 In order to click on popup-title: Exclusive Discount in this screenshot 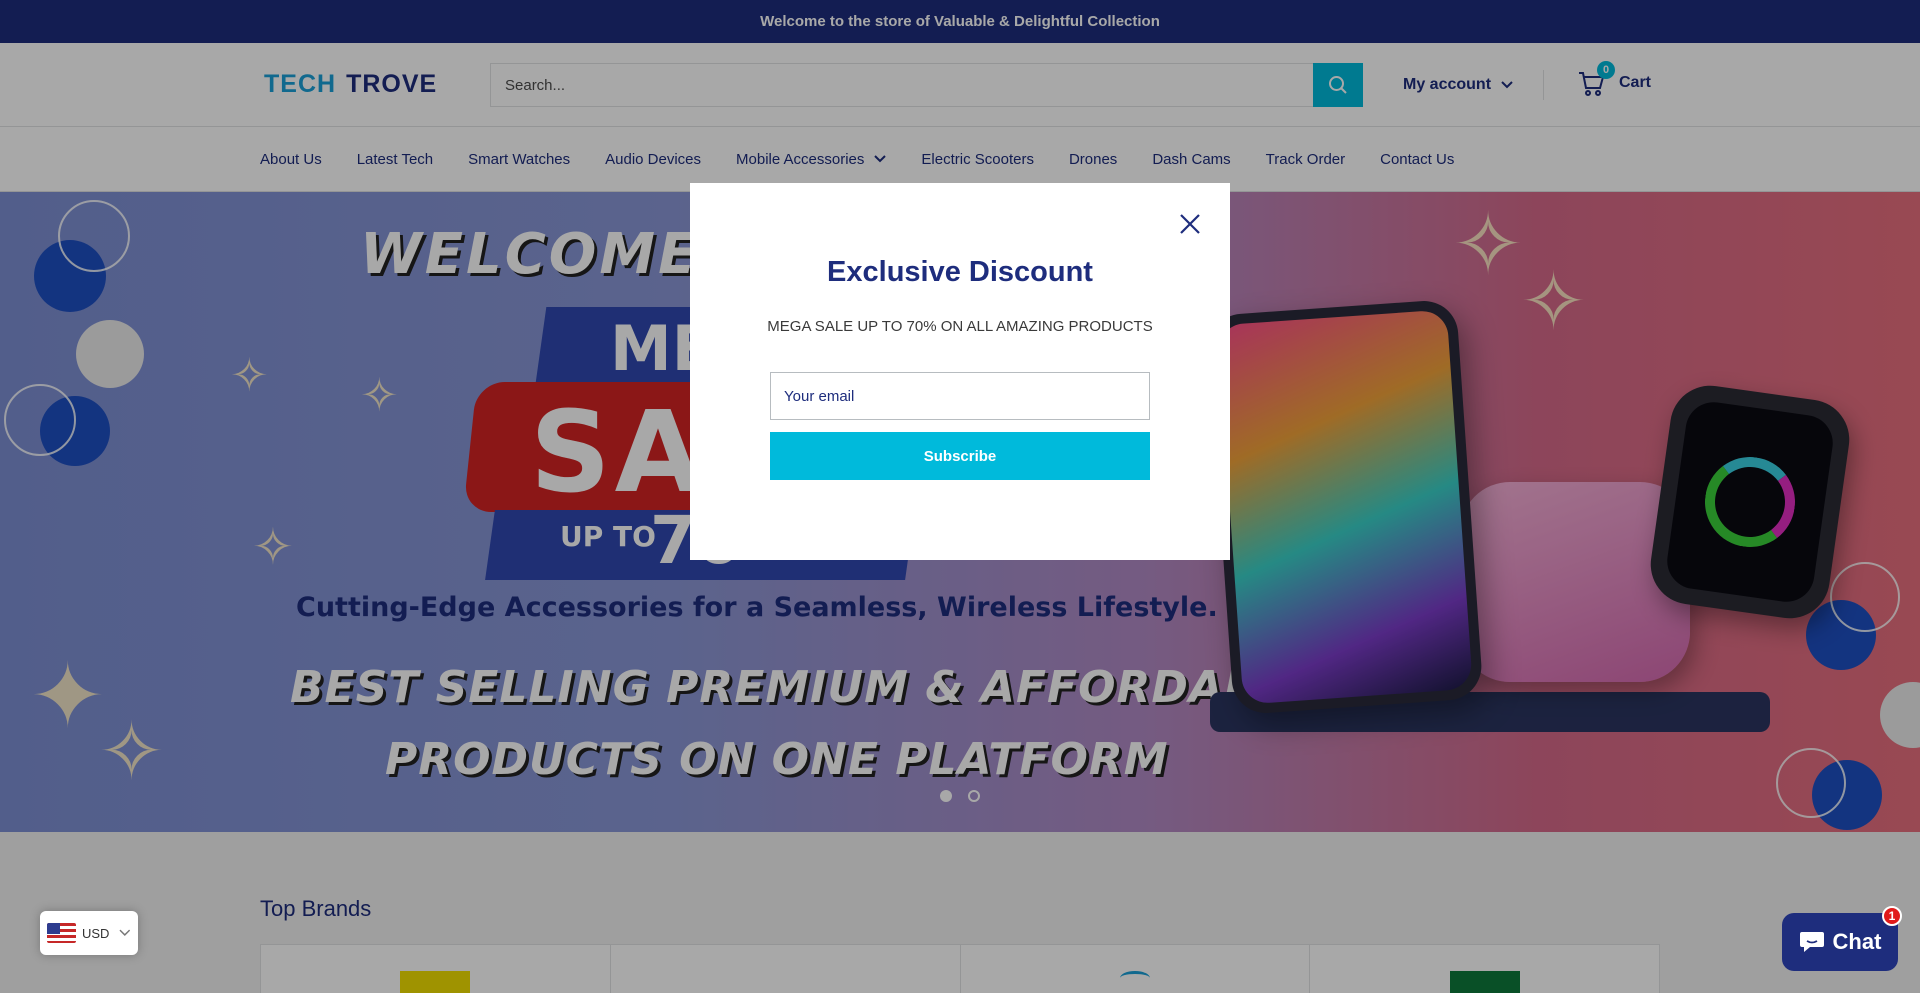, I will do `click(960, 272)`.